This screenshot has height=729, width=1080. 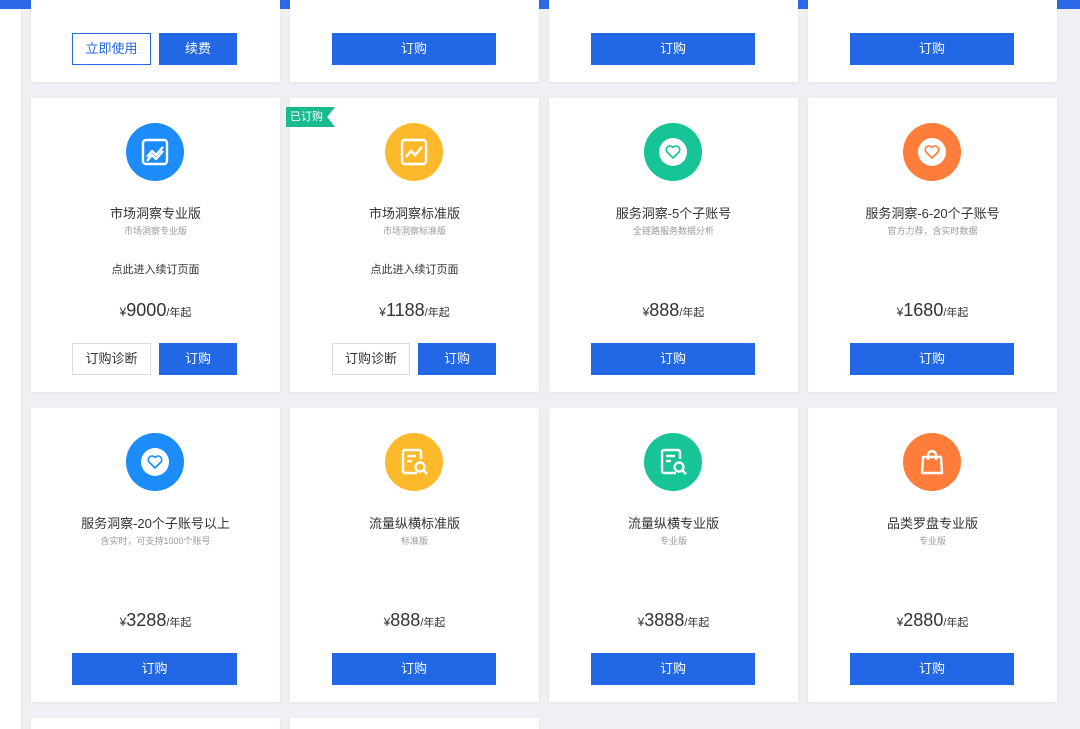 What do you see at coordinates (111, 49) in the screenshot?
I see `use-now-button: 立即使用` at bounding box center [111, 49].